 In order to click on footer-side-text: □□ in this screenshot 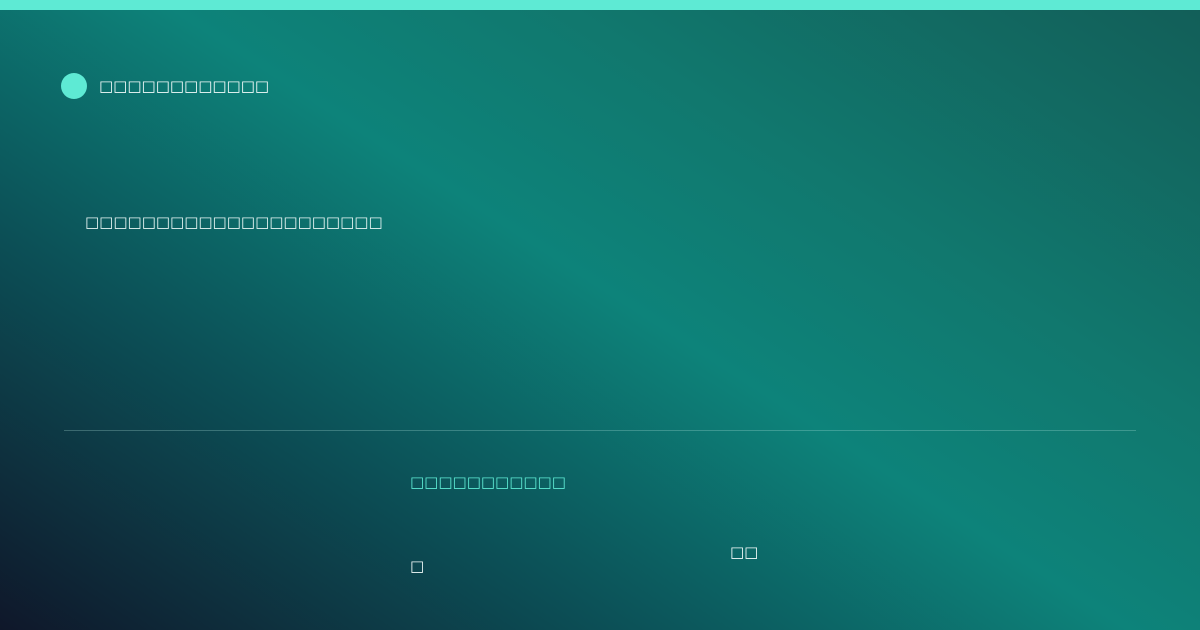, I will do `click(744, 552)`.